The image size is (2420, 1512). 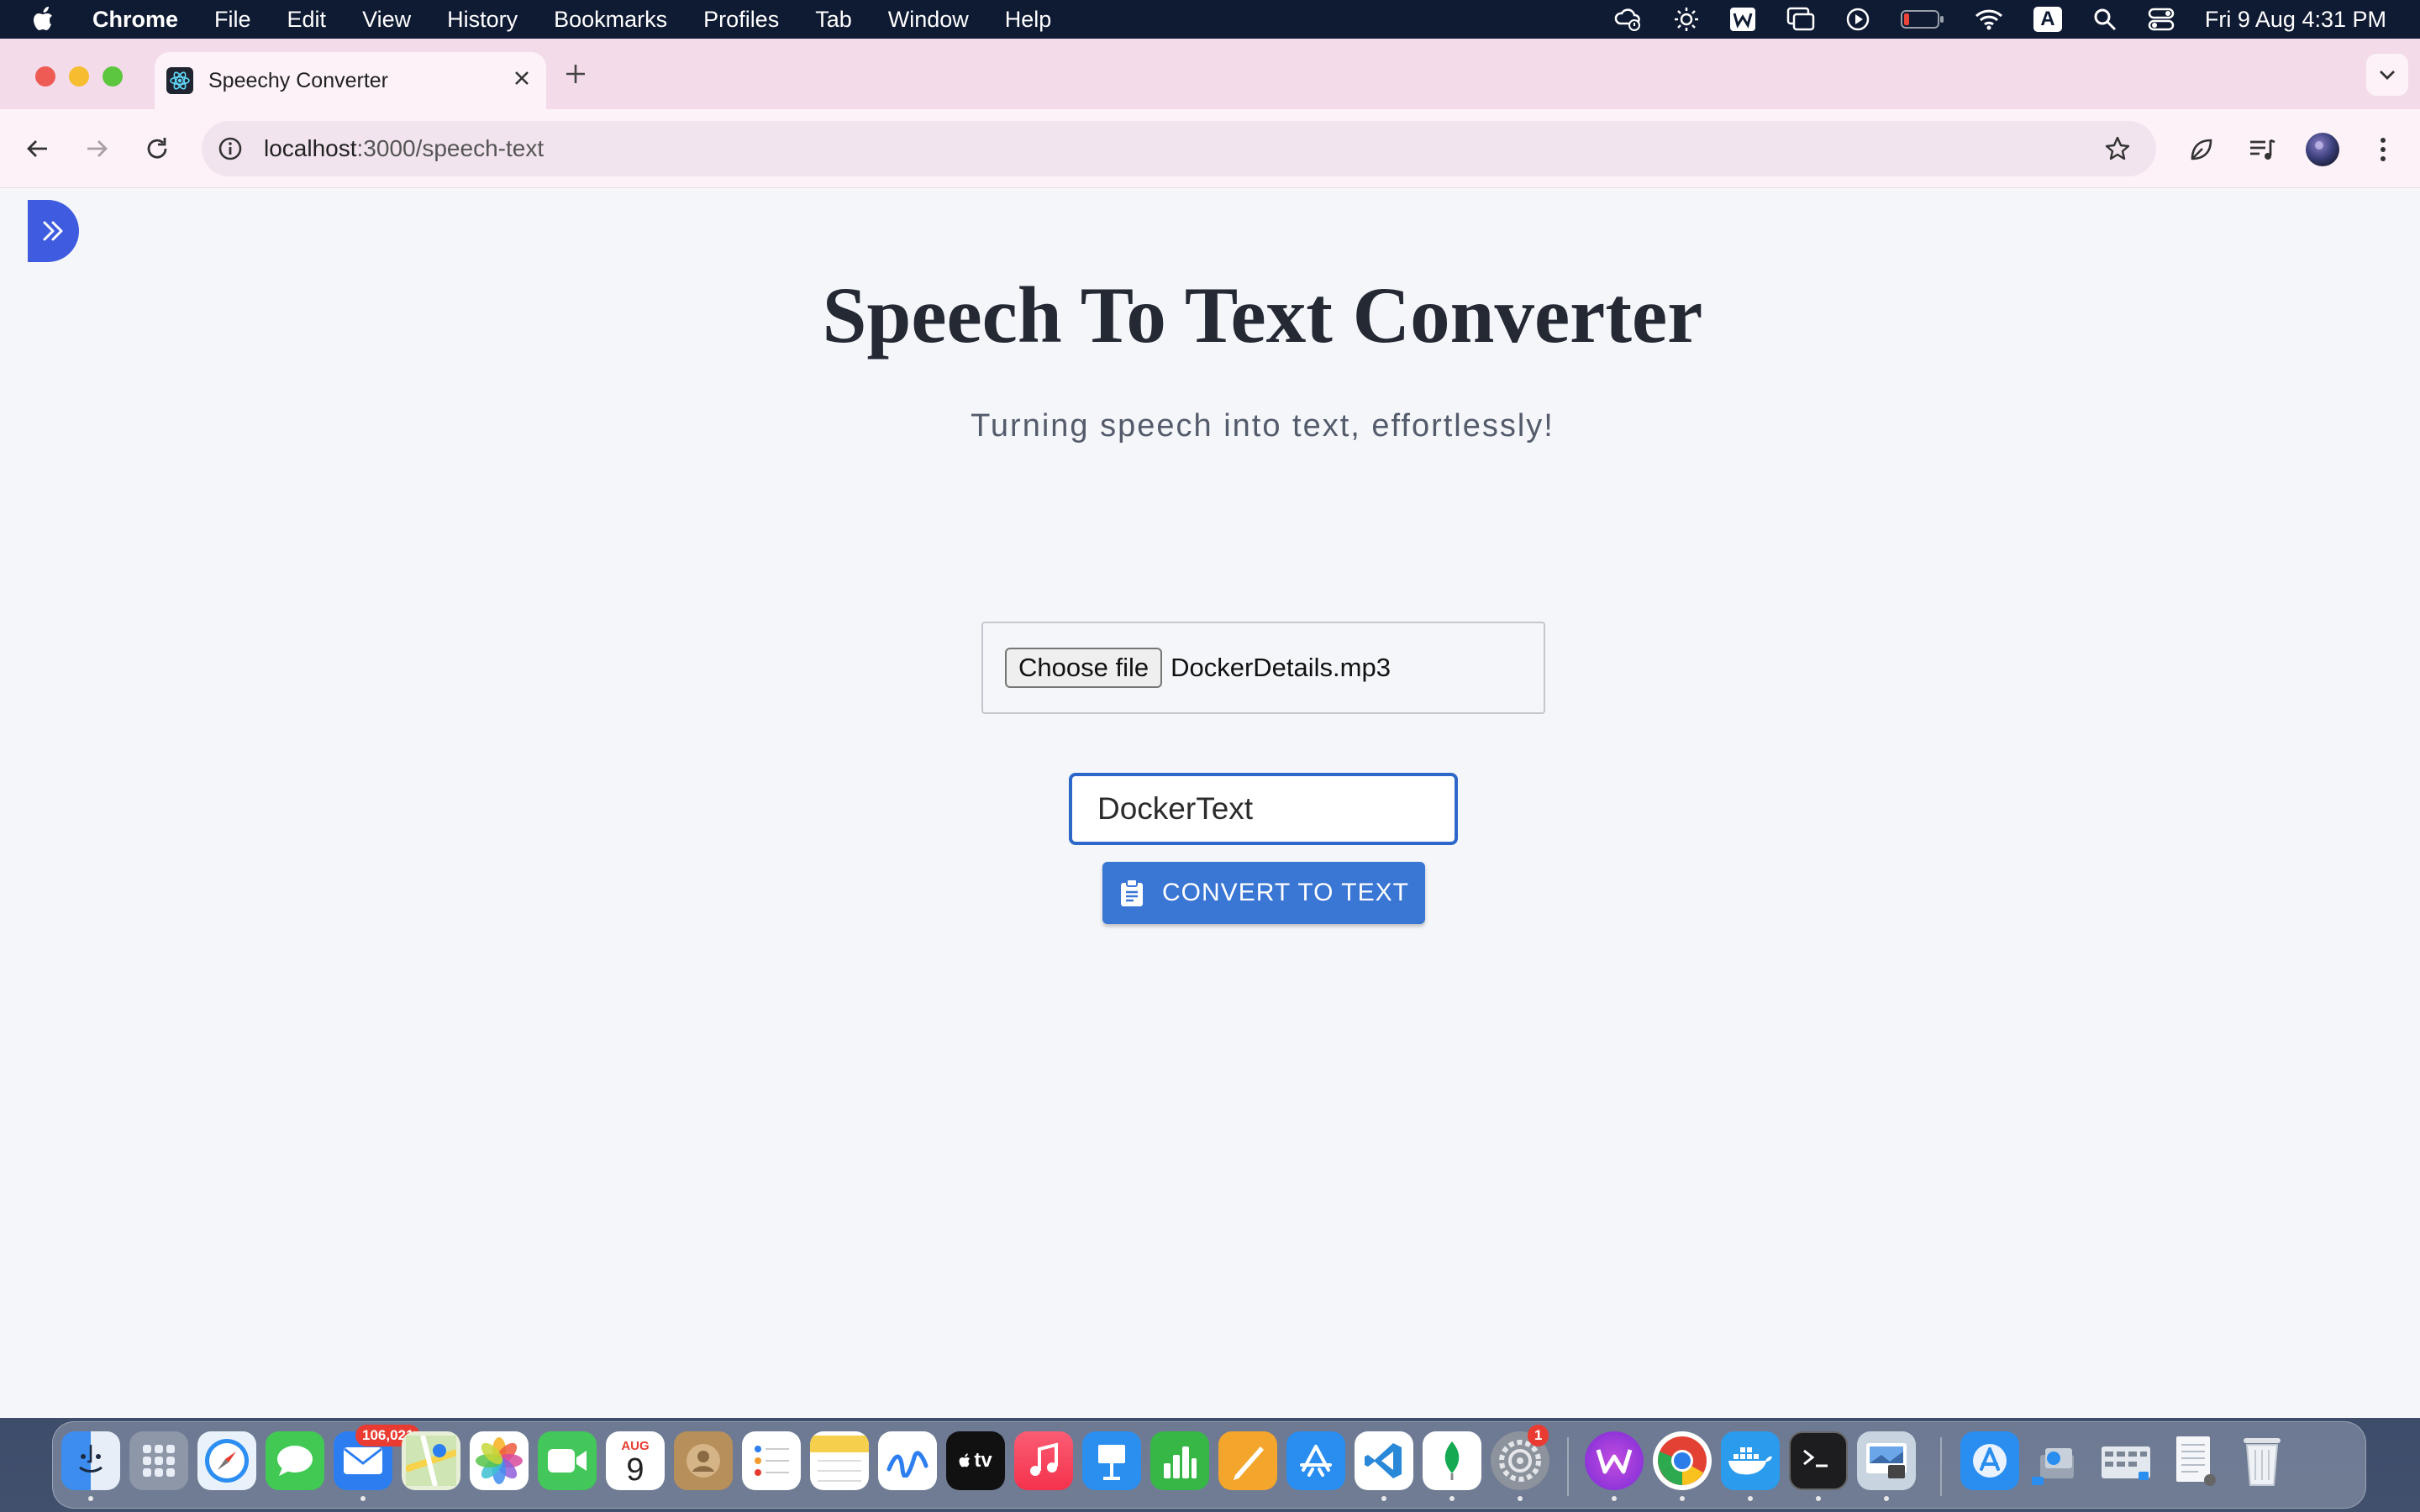 I want to click on mongodb-compass-icon, so click(x=1452, y=1460).